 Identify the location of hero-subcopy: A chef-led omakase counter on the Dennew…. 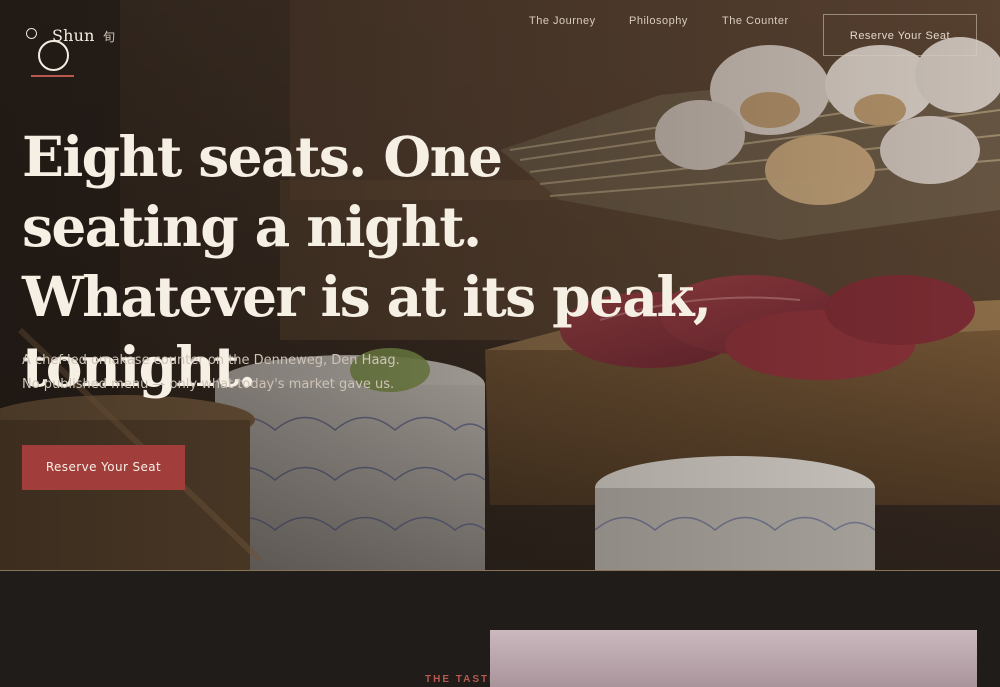
(211, 372).